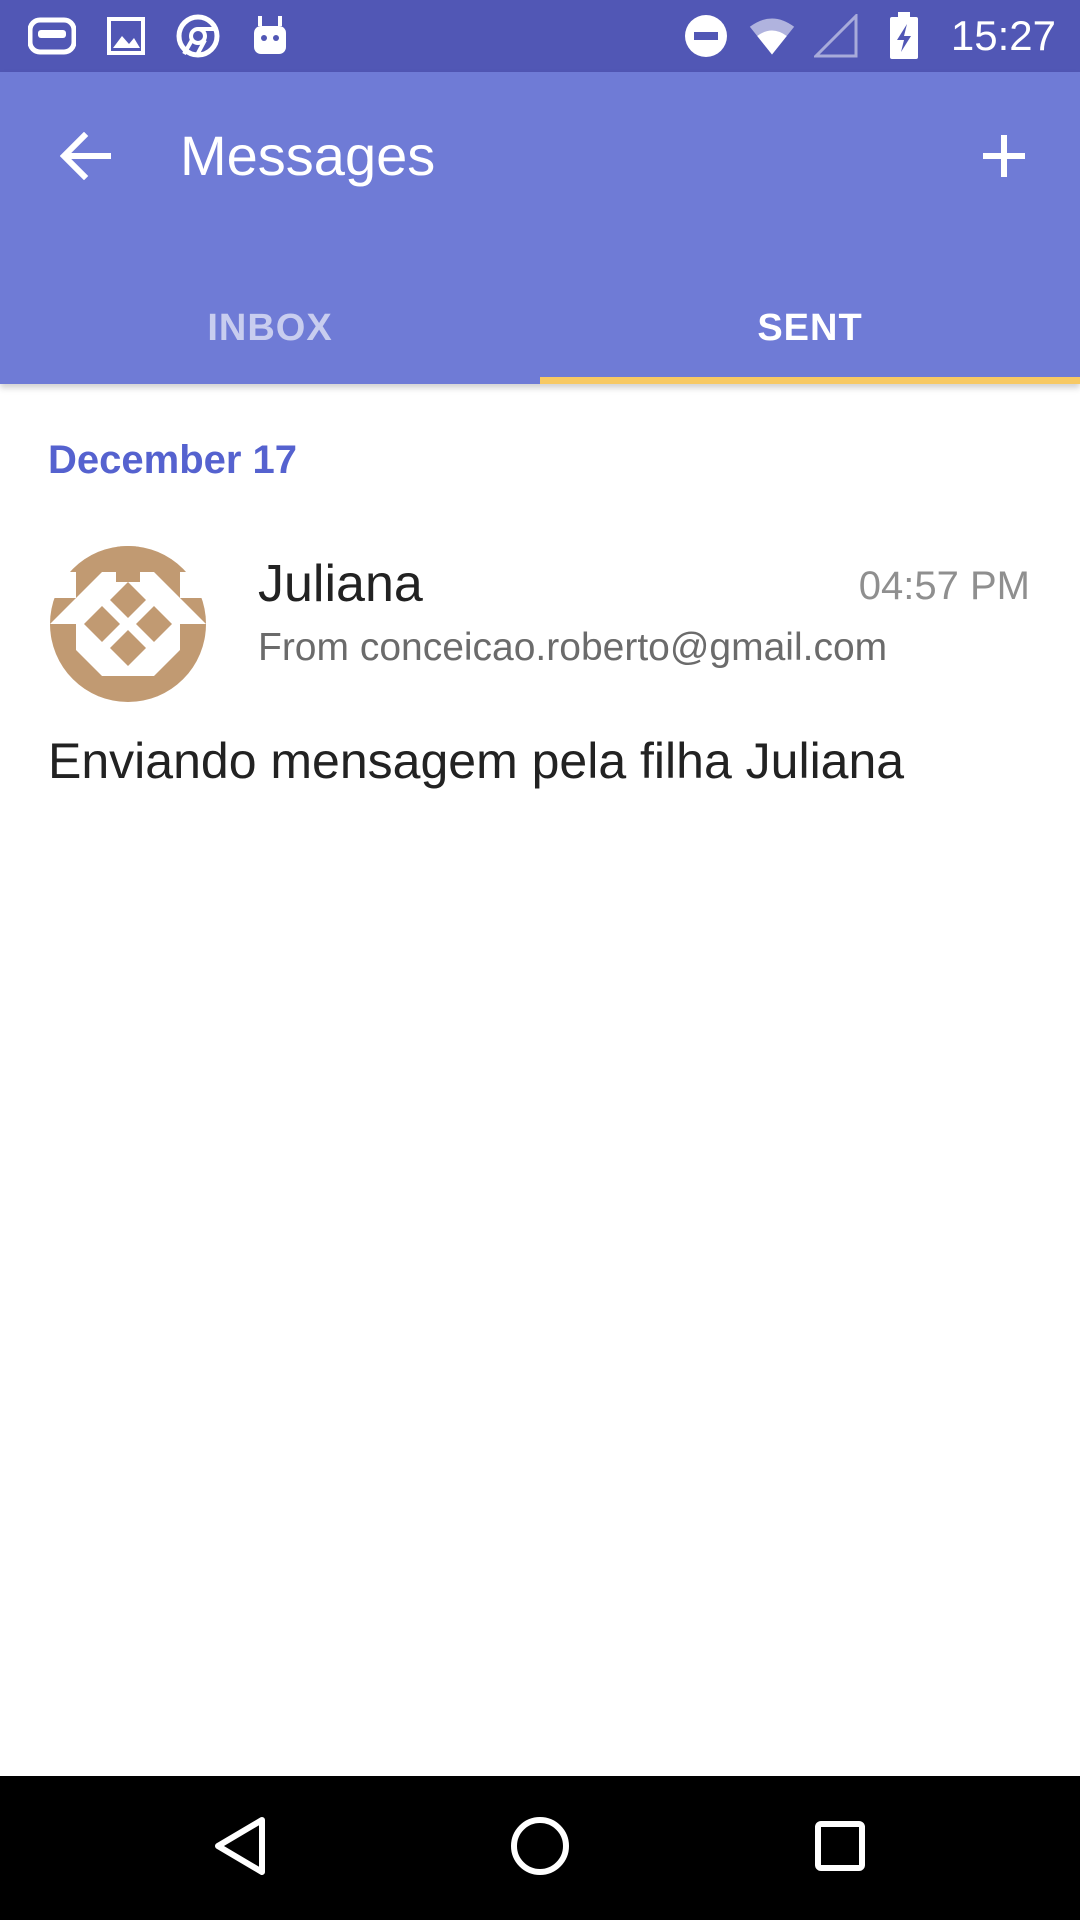 Image resolution: width=1080 pixels, height=1920 pixels. I want to click on chrome-icon, so click(198, 36).